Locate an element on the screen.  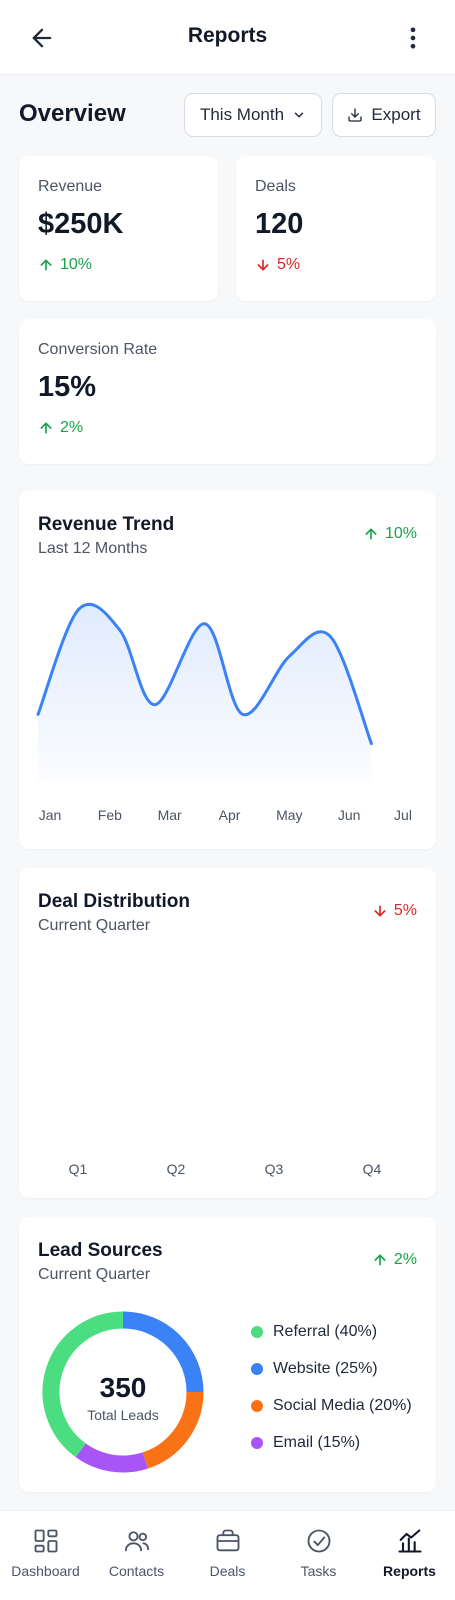
bottom-tab-bar: Dashboard Contacts Deals Tasks Reports is located at coordinates (227, 1555).